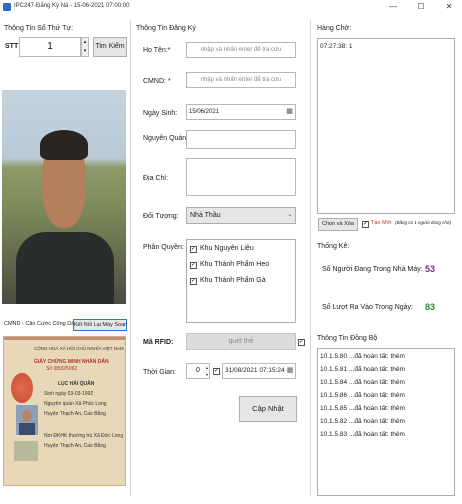  What do you see at coordinates (22, 388) in the screenshot?
I see `card-emblem` at bounding box center [22, 388].